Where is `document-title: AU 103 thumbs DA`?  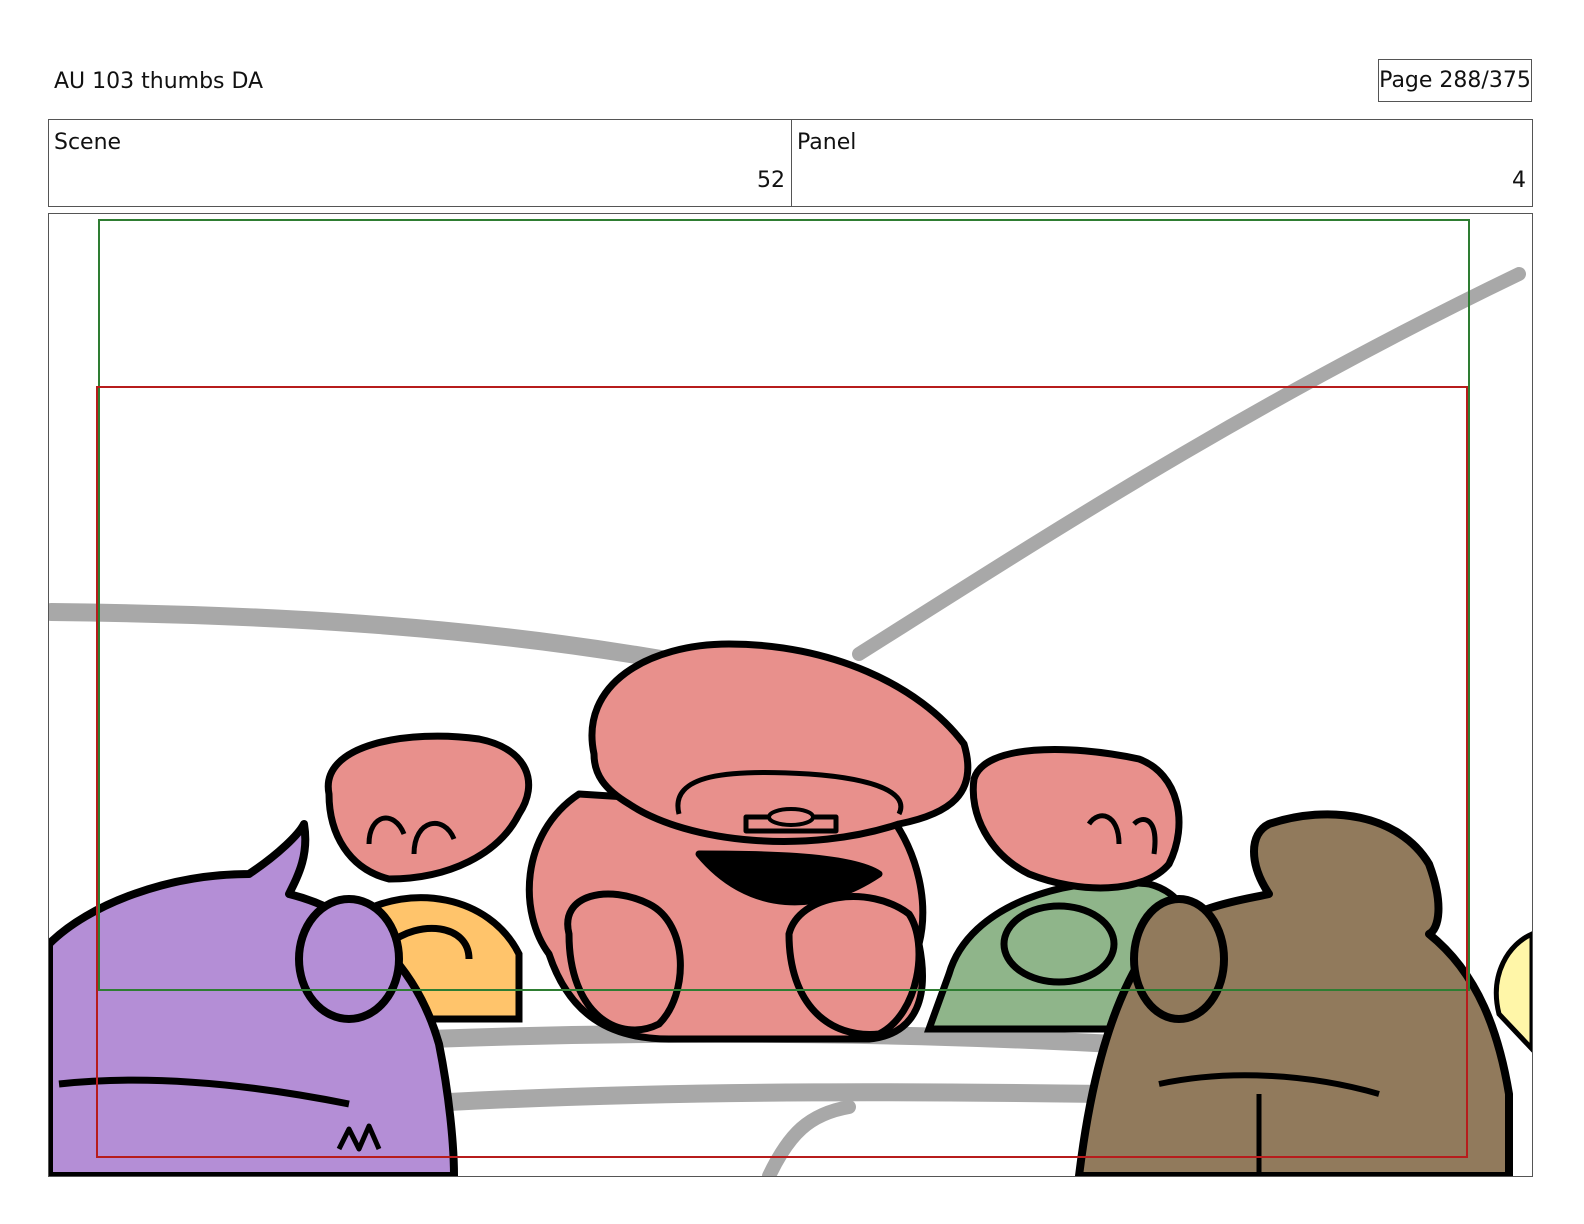
document-title: AU 103 thumbs DA is located at coordinates (159, 81).